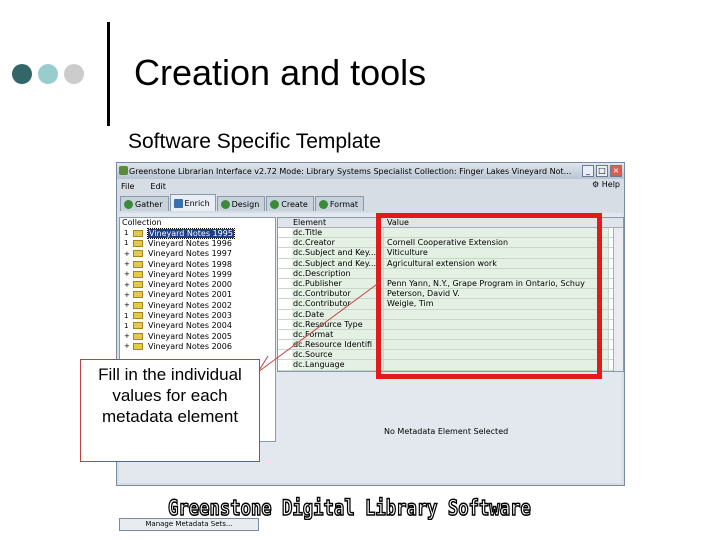 This screenshot has height=540, width=720. What do you see at coordinates (128, 204) in the screenshot?
I see `gather-icon` at bounding box center [128, 204].